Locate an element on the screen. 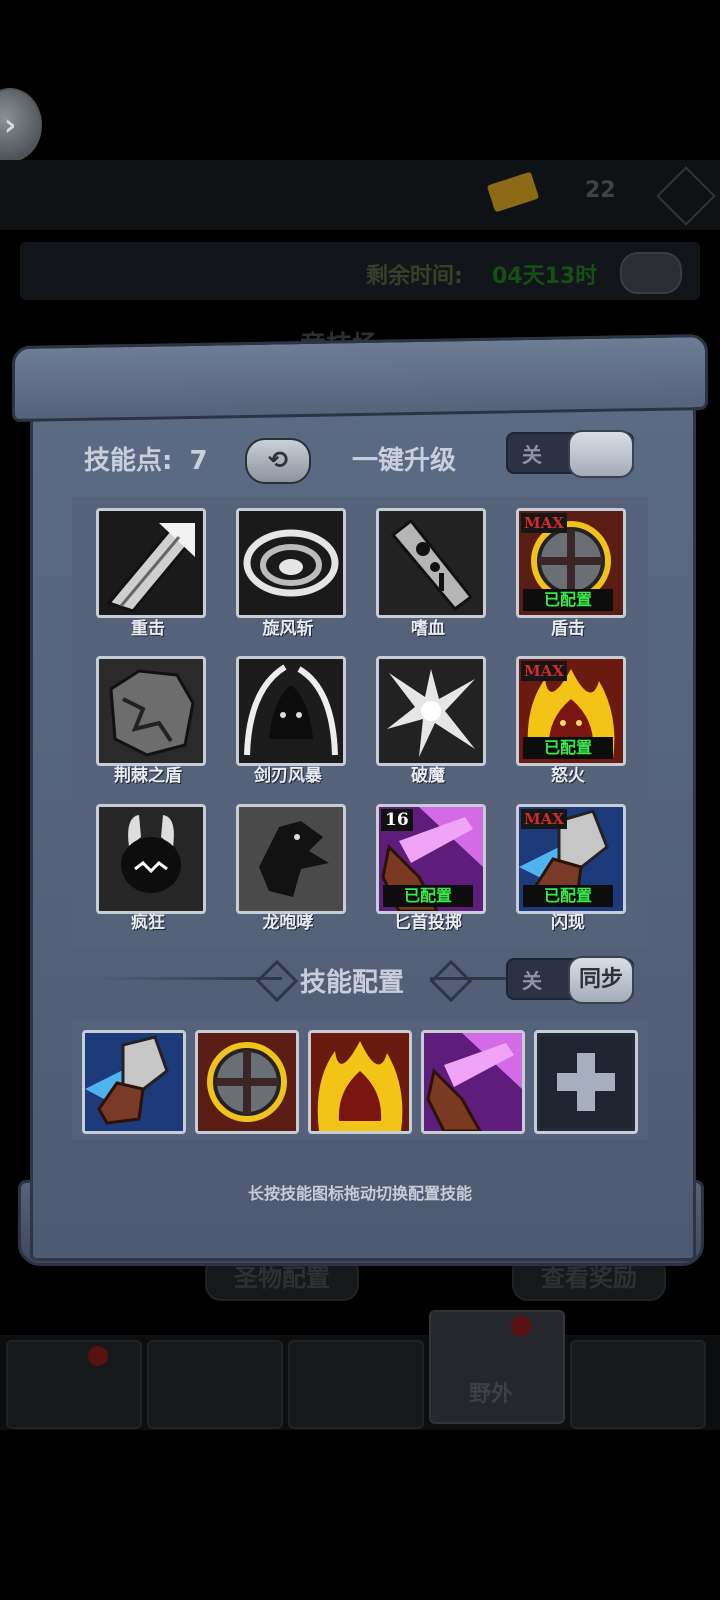 The image size is (720, 1600). skill-name: 盾击 is located at coordinates (568, 629).